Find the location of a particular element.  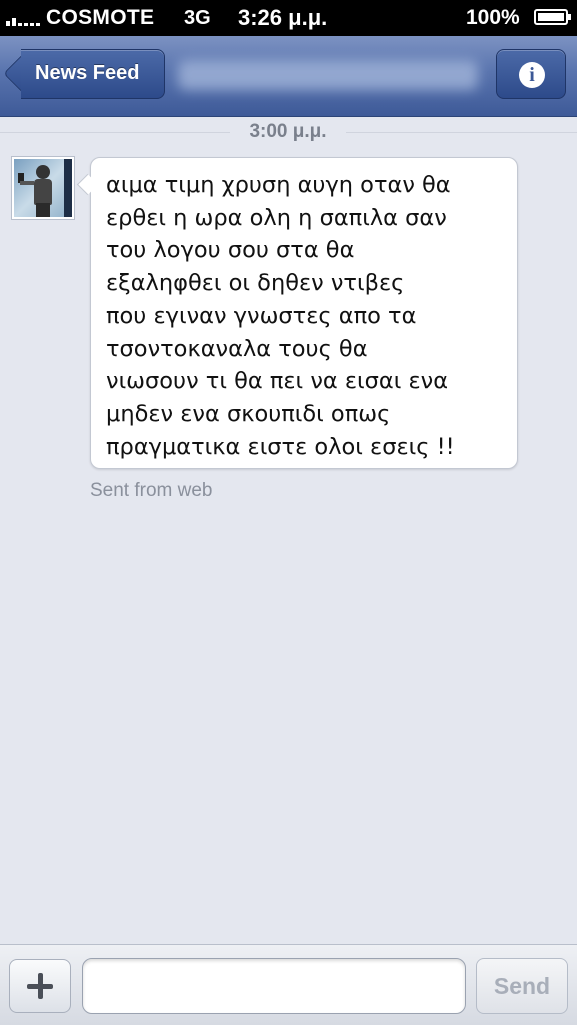

message-line: εξαληφθει οι δηθεν ντιβες is located at coordinates (255, 283).